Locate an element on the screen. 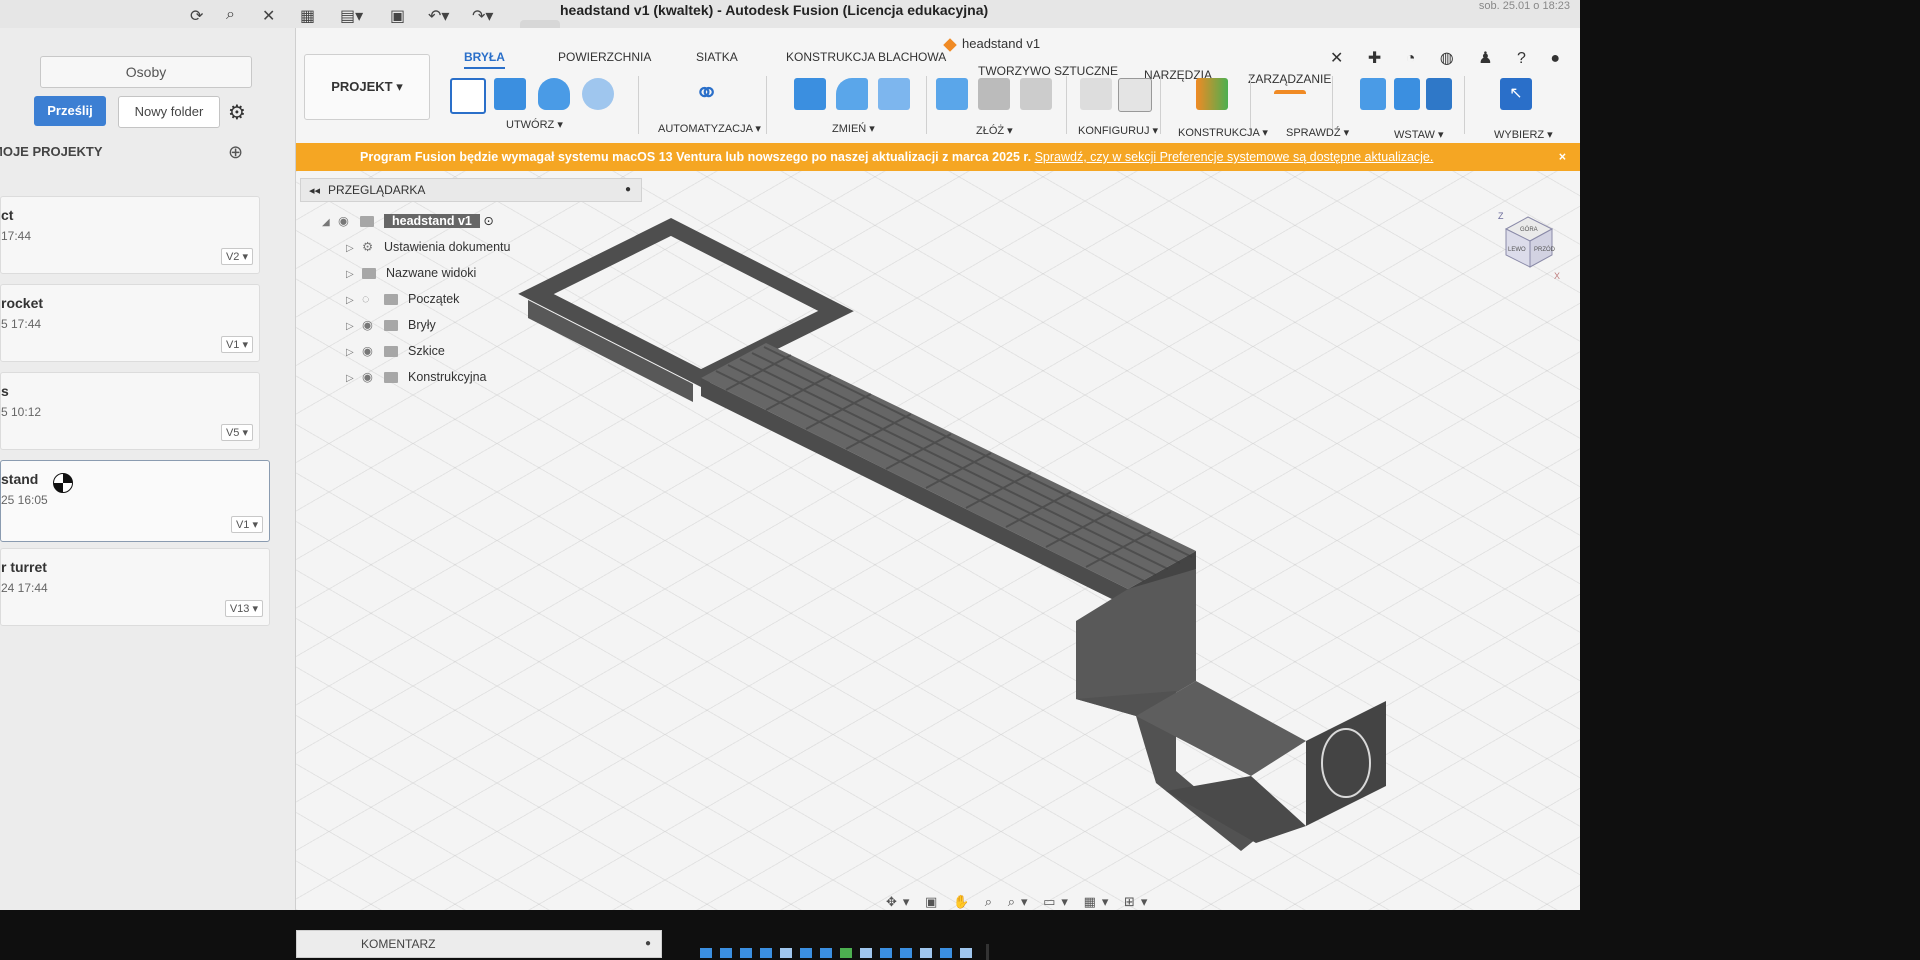  hole-icon is located at coordinates (598, 94).